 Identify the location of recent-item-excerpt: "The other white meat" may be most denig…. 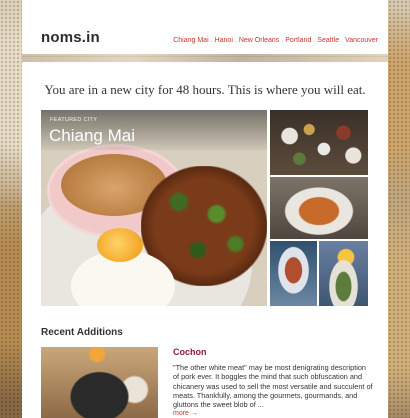
(273, 386).